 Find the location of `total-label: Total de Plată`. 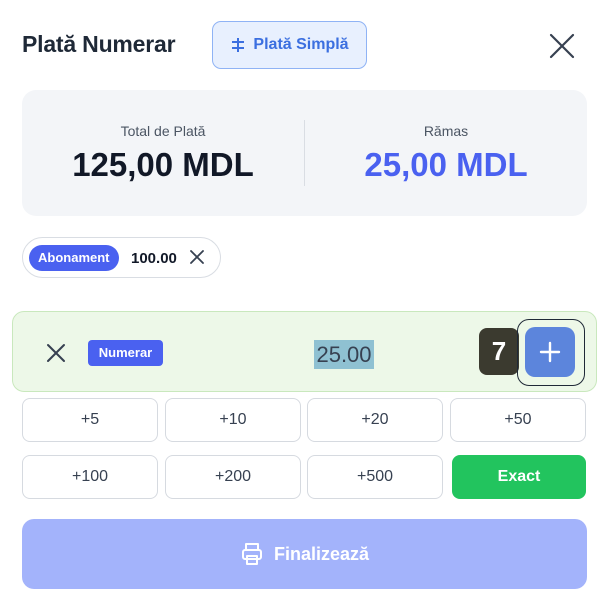

total-label: Total de Plată is located at coordinates (163, 131).